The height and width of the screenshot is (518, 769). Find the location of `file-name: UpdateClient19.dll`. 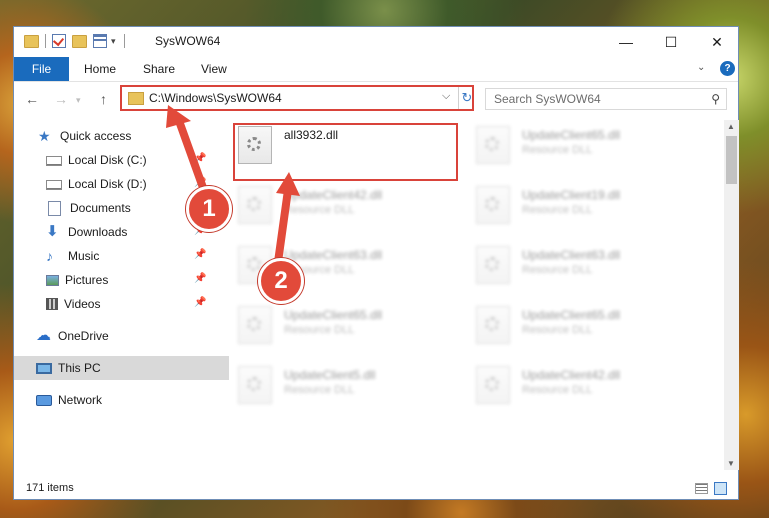

file-name: UpdateClient19.dll is located at coordinates (571, 195).